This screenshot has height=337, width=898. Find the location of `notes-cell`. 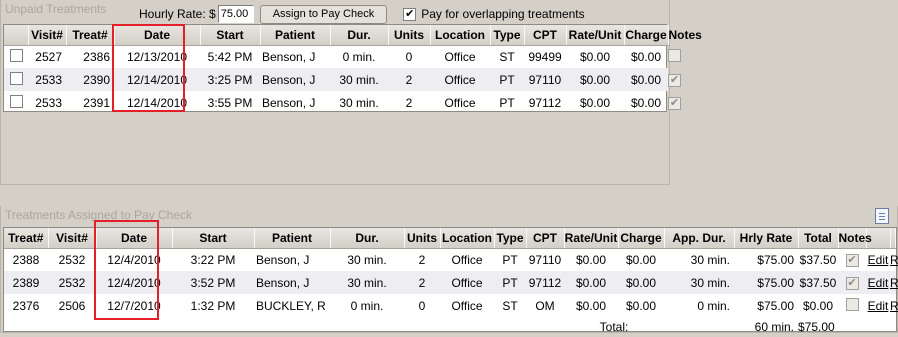

notes-cell is located at coordinates (852, 305).